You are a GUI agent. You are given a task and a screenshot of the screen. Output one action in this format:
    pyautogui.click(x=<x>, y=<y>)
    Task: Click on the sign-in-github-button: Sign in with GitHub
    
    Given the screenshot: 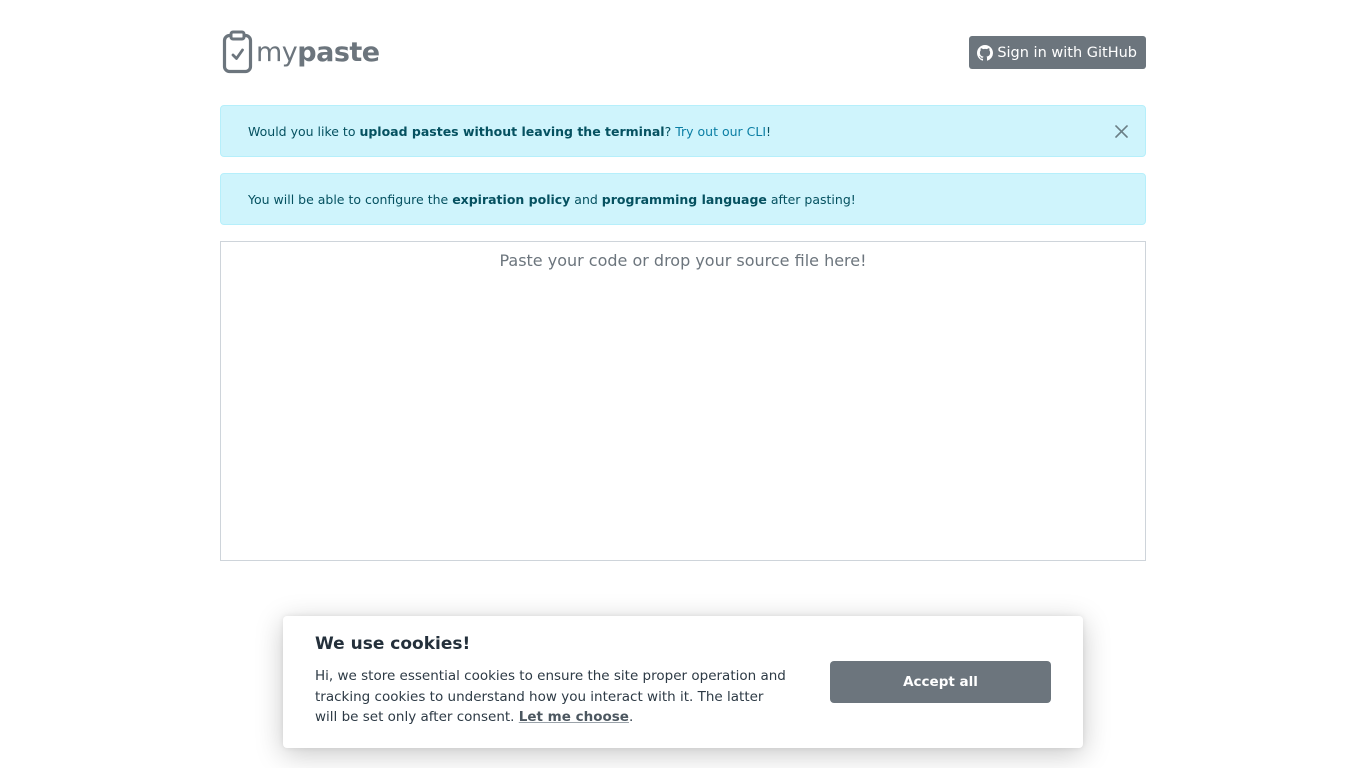 What is the action you would take?
    pyautogui.click(x=1057, y=52)
    